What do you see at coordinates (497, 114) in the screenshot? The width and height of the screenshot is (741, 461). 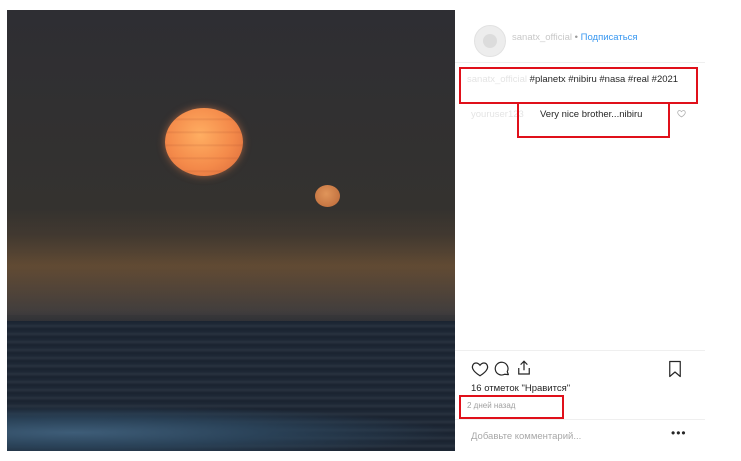 I see `comment-username: youruser123` at bounding box center [497, 114].